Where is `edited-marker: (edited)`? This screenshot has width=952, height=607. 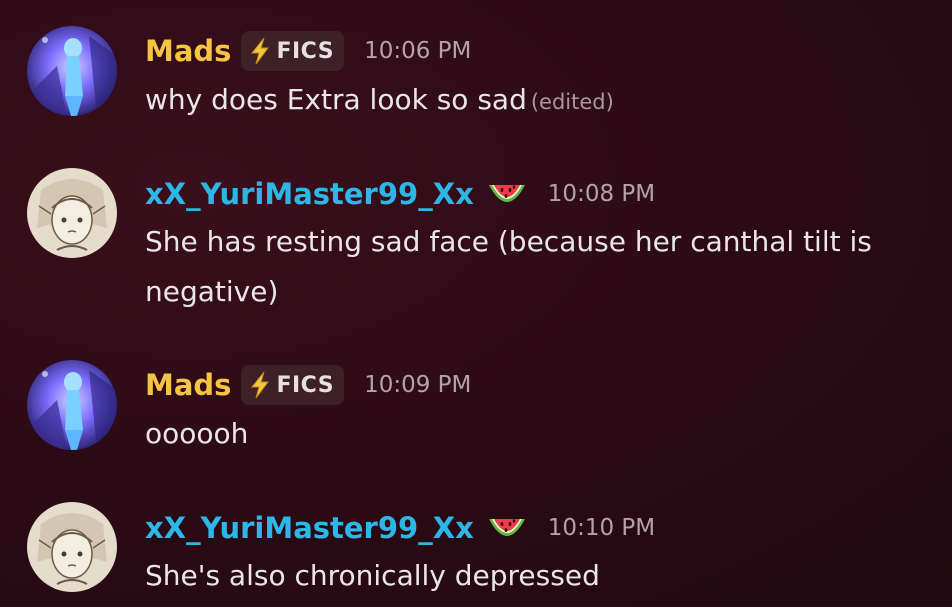
edited-marker: (edited) is located at coordinates (572, 102).